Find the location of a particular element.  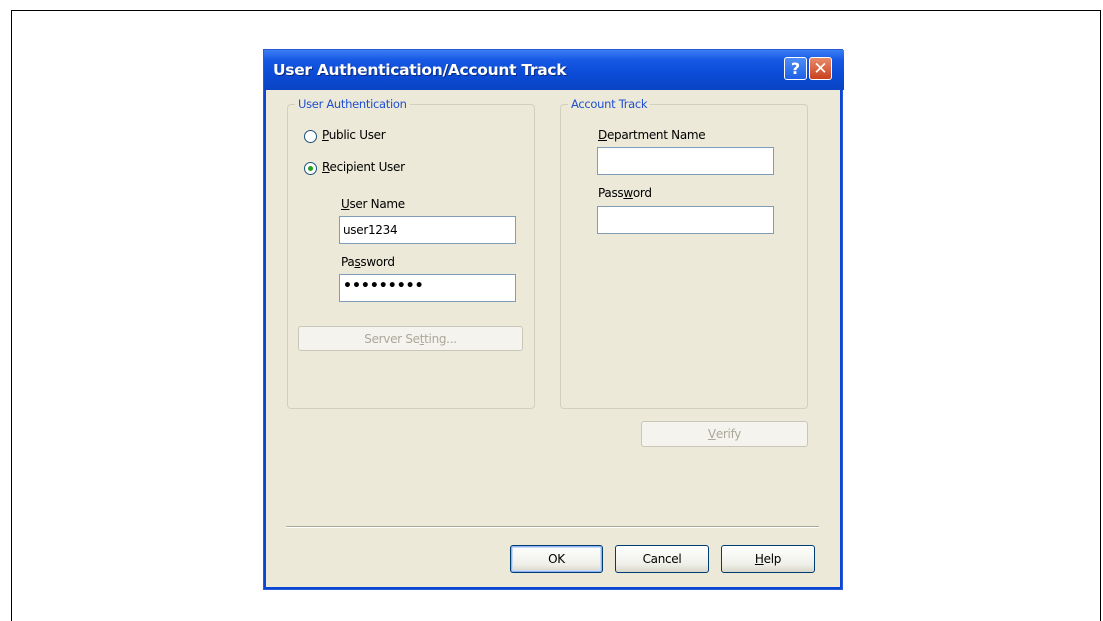

server-setting-pre: Server Se is located at coordinates (392, 338).